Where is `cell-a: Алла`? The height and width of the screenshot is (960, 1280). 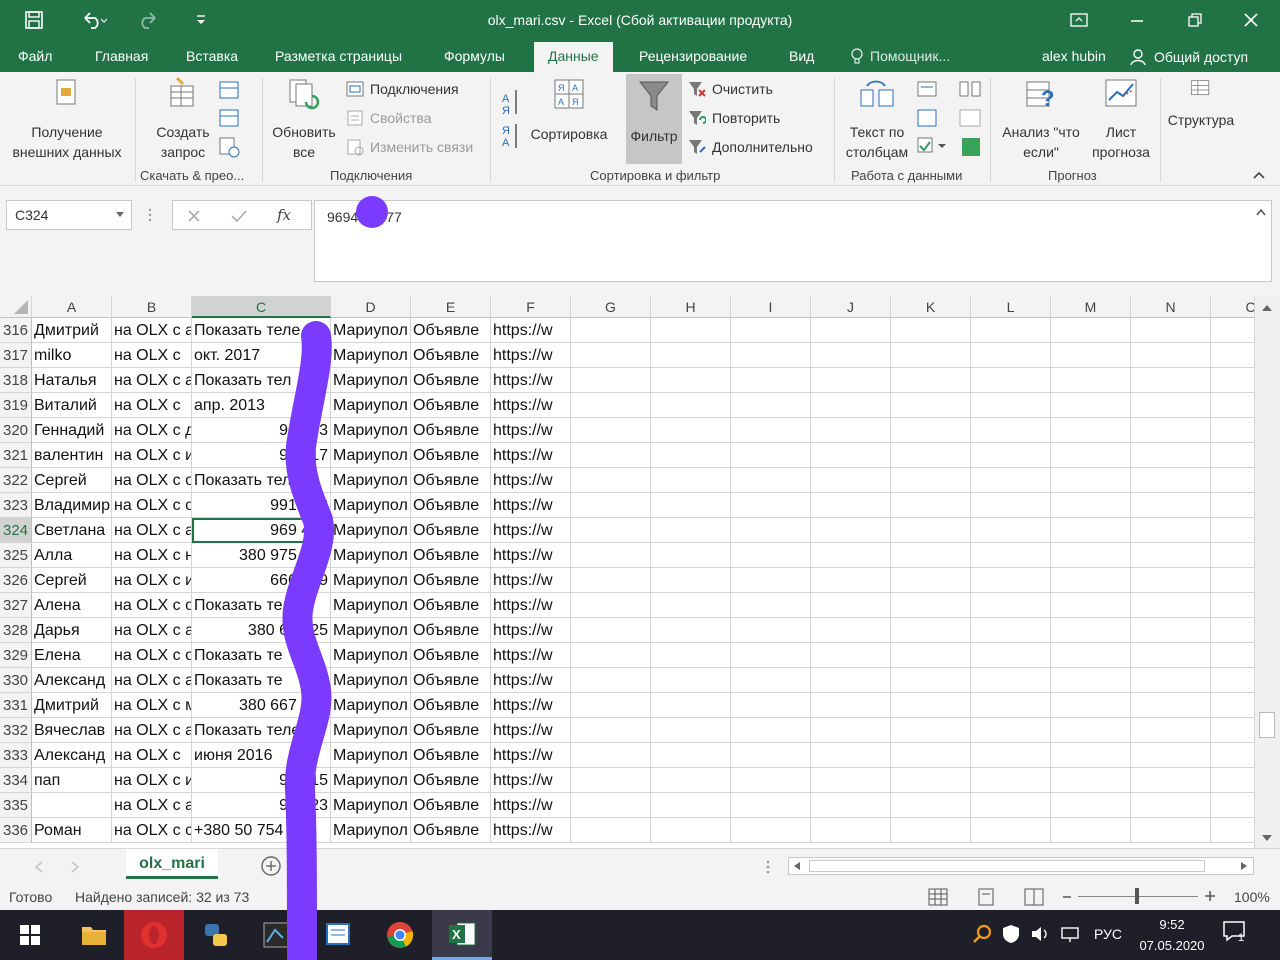 cell-a: Алла is located at coordinates (72, 555).